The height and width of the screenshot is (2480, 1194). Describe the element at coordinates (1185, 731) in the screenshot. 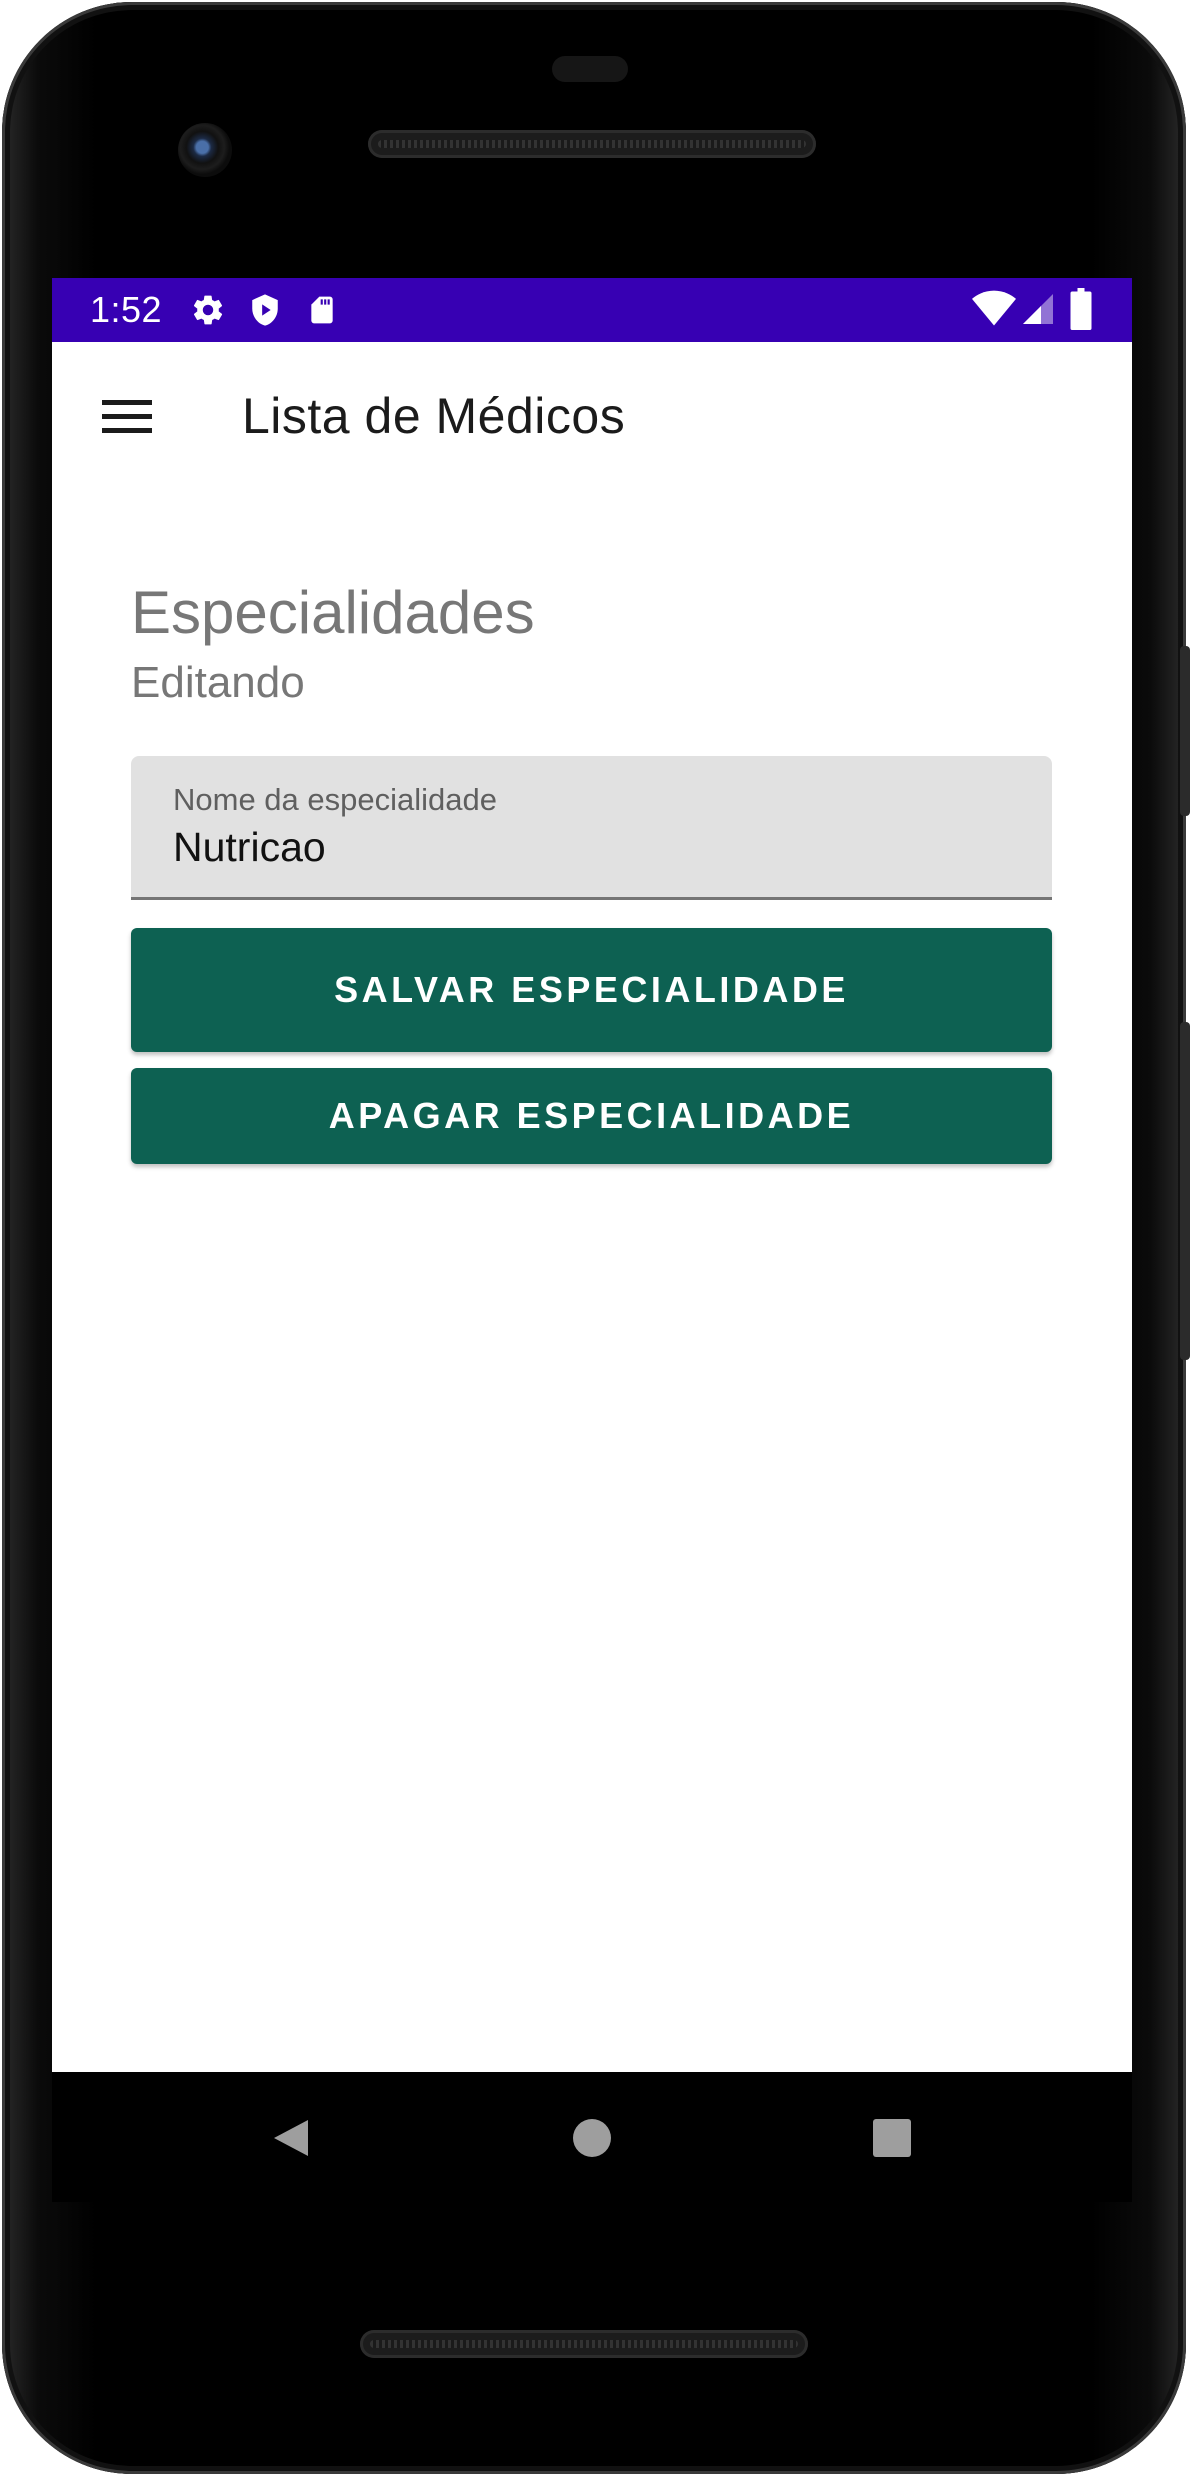

I see `power-button` at that location.